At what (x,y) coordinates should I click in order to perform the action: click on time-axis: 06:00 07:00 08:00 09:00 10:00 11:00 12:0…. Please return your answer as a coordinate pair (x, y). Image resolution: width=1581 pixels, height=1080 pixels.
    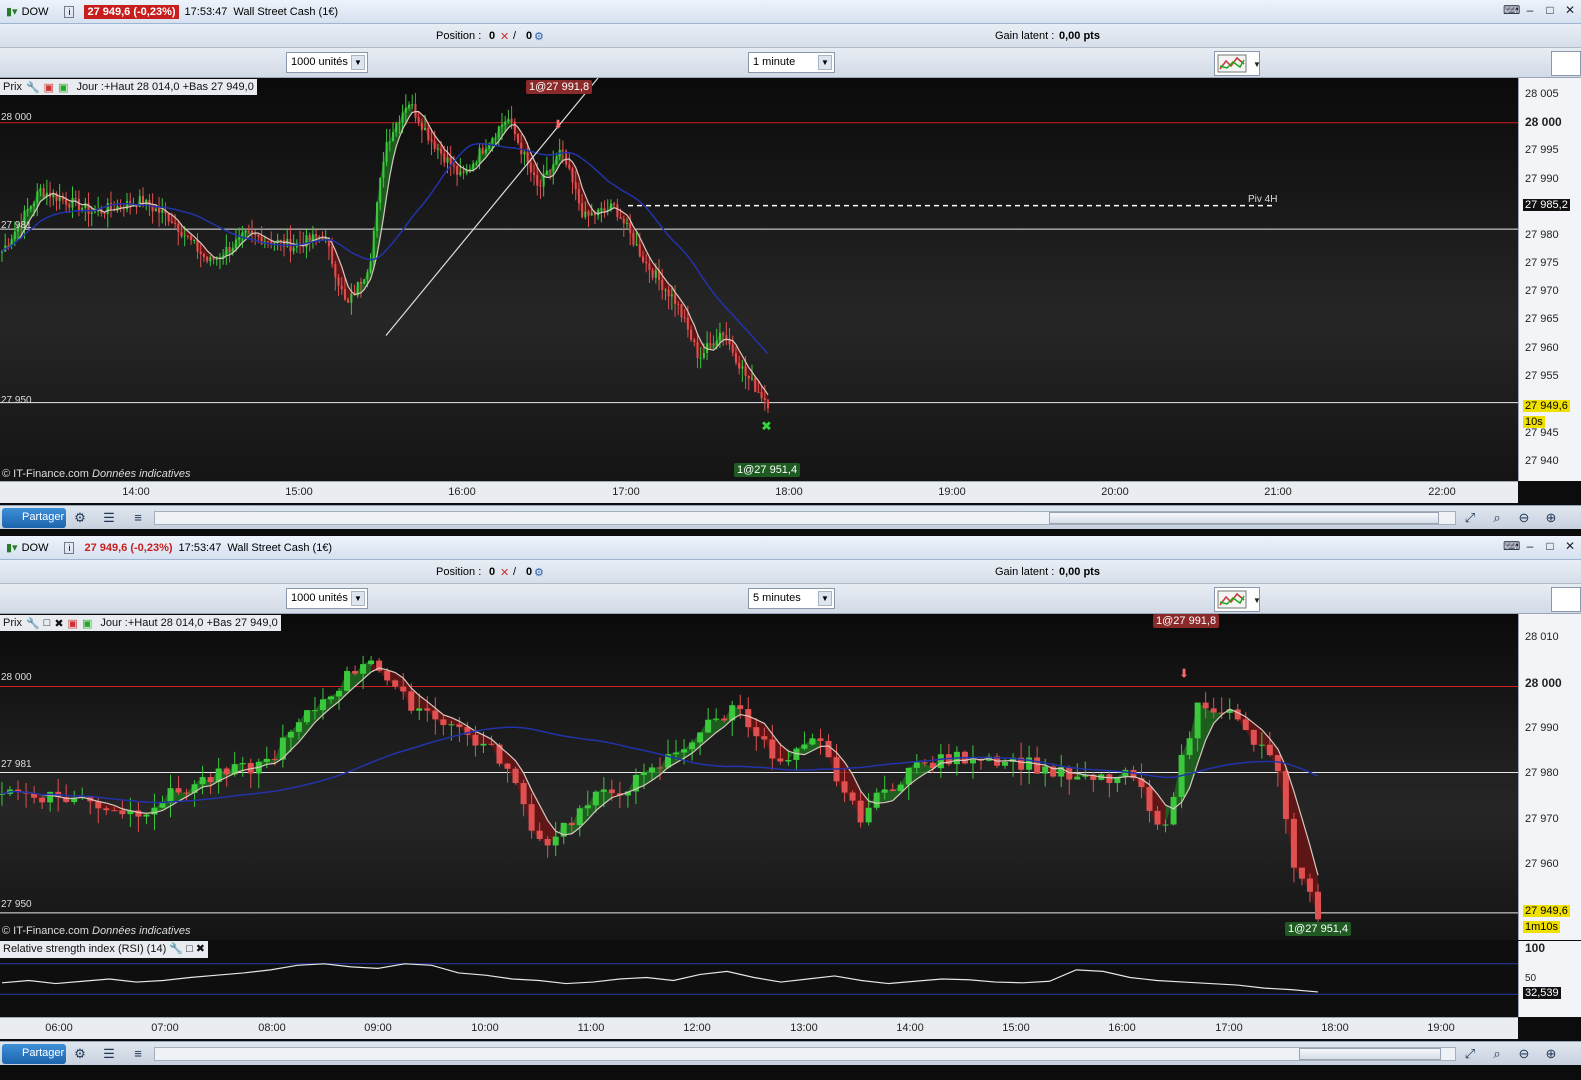
    Looking at the image, I should click on (759, 1028).